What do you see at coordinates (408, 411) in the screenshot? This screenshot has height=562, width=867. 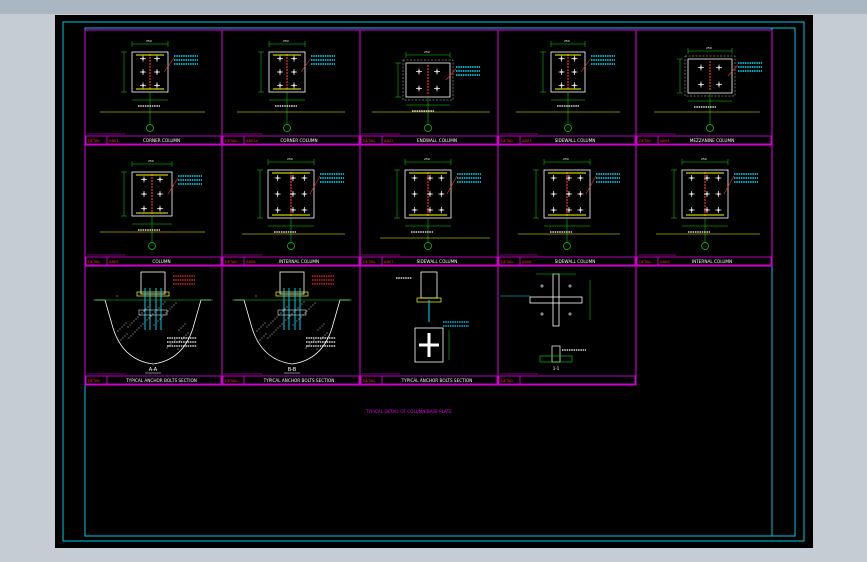 I see `sheet-note: TYPICAL DETAIL OF COLUMN BASE PLATE` at bounding box center [408, 411].